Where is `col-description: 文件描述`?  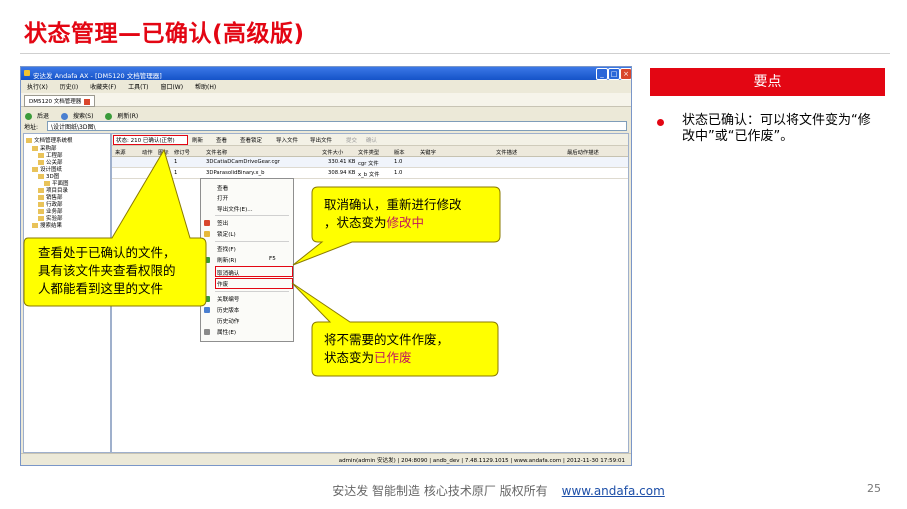
col-description: 文件描述 is located at coordinates (506, 152).